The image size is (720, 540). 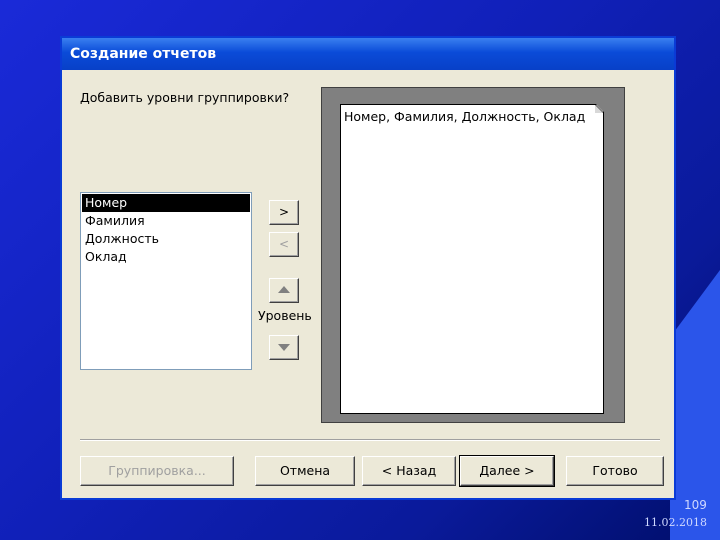 What do you see at coordinates (284, 212) in the screenshot?
I see `add-level-button: >` at bounding box center [284, 212].